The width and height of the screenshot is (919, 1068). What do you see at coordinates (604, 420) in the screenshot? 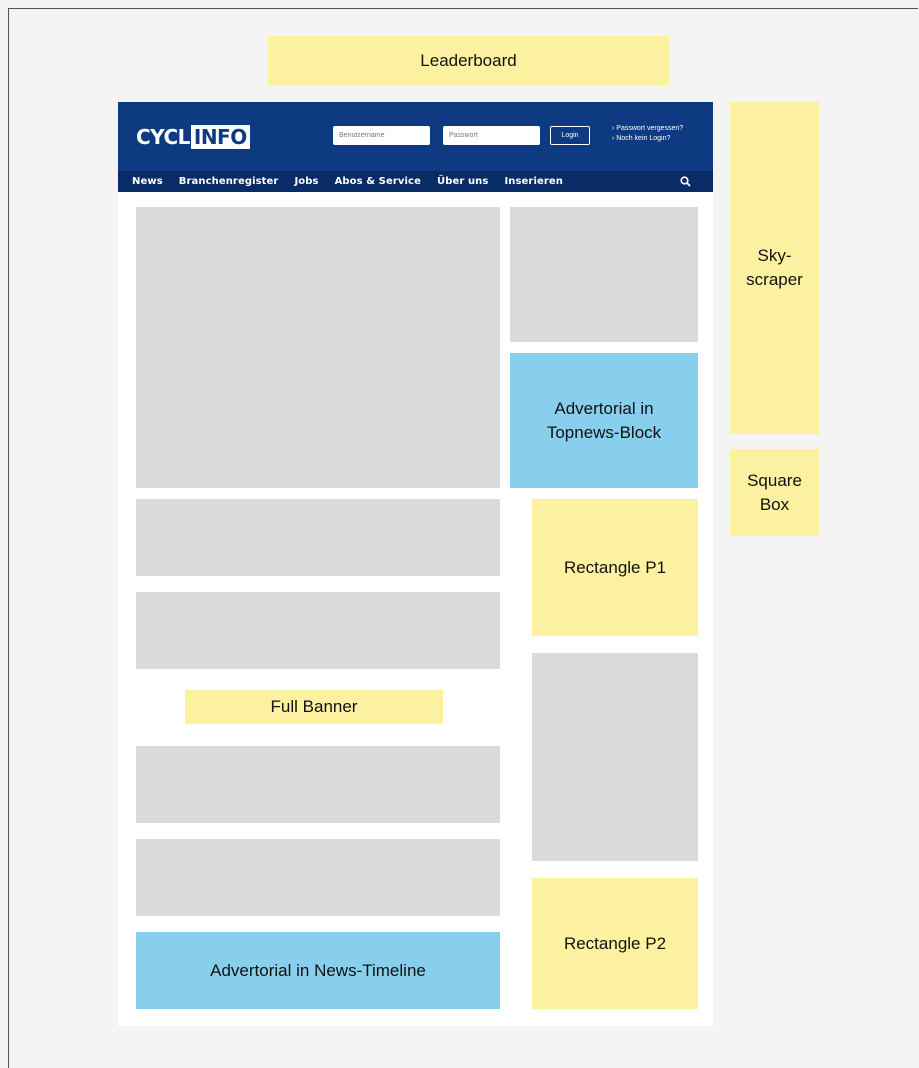
I see `advertorial-topnews-block: Advertorial in Topnews-Block` at bounding box center [604, 420].